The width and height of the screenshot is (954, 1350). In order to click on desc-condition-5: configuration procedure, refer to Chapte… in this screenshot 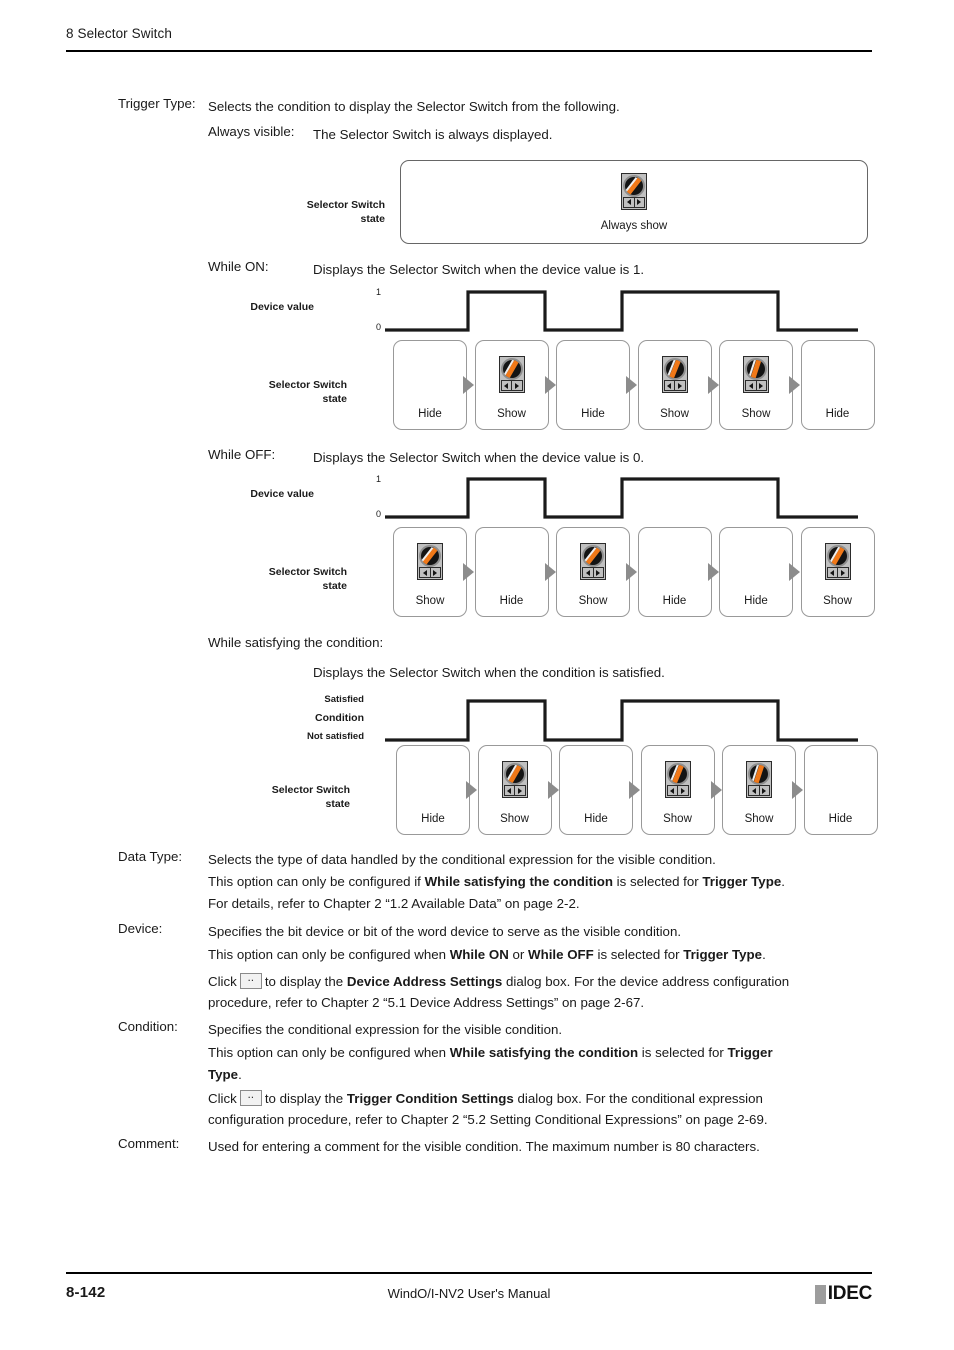, I will do `click(488, 1119)`.